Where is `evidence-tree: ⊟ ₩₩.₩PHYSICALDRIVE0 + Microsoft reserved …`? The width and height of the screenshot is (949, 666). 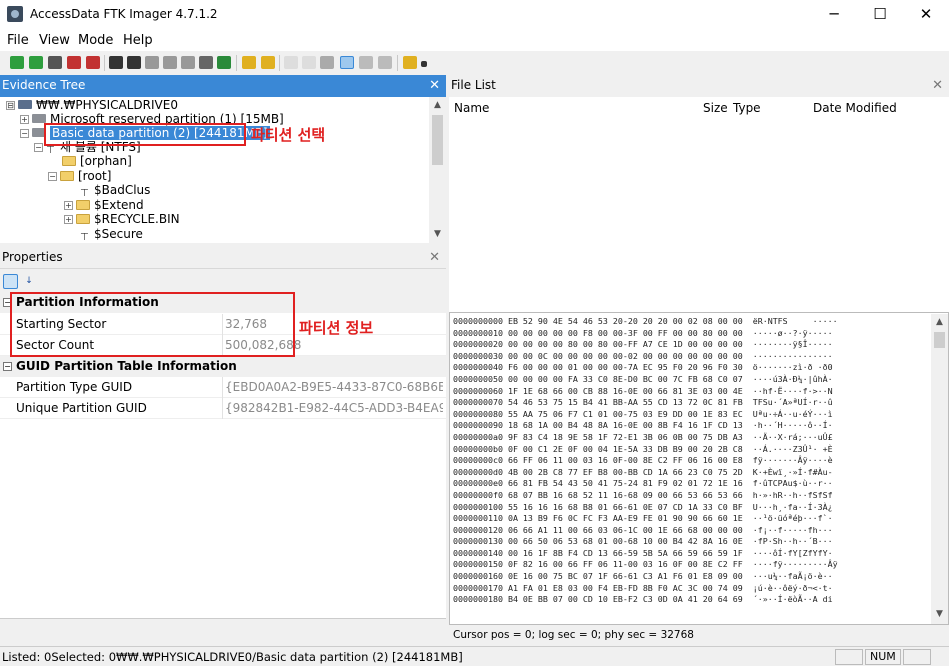 evidence-tree: ⊟ ₩₩.₩PHYSICALDRIVE0 + Microsoft reserved … is located at coordinates (223, 170).